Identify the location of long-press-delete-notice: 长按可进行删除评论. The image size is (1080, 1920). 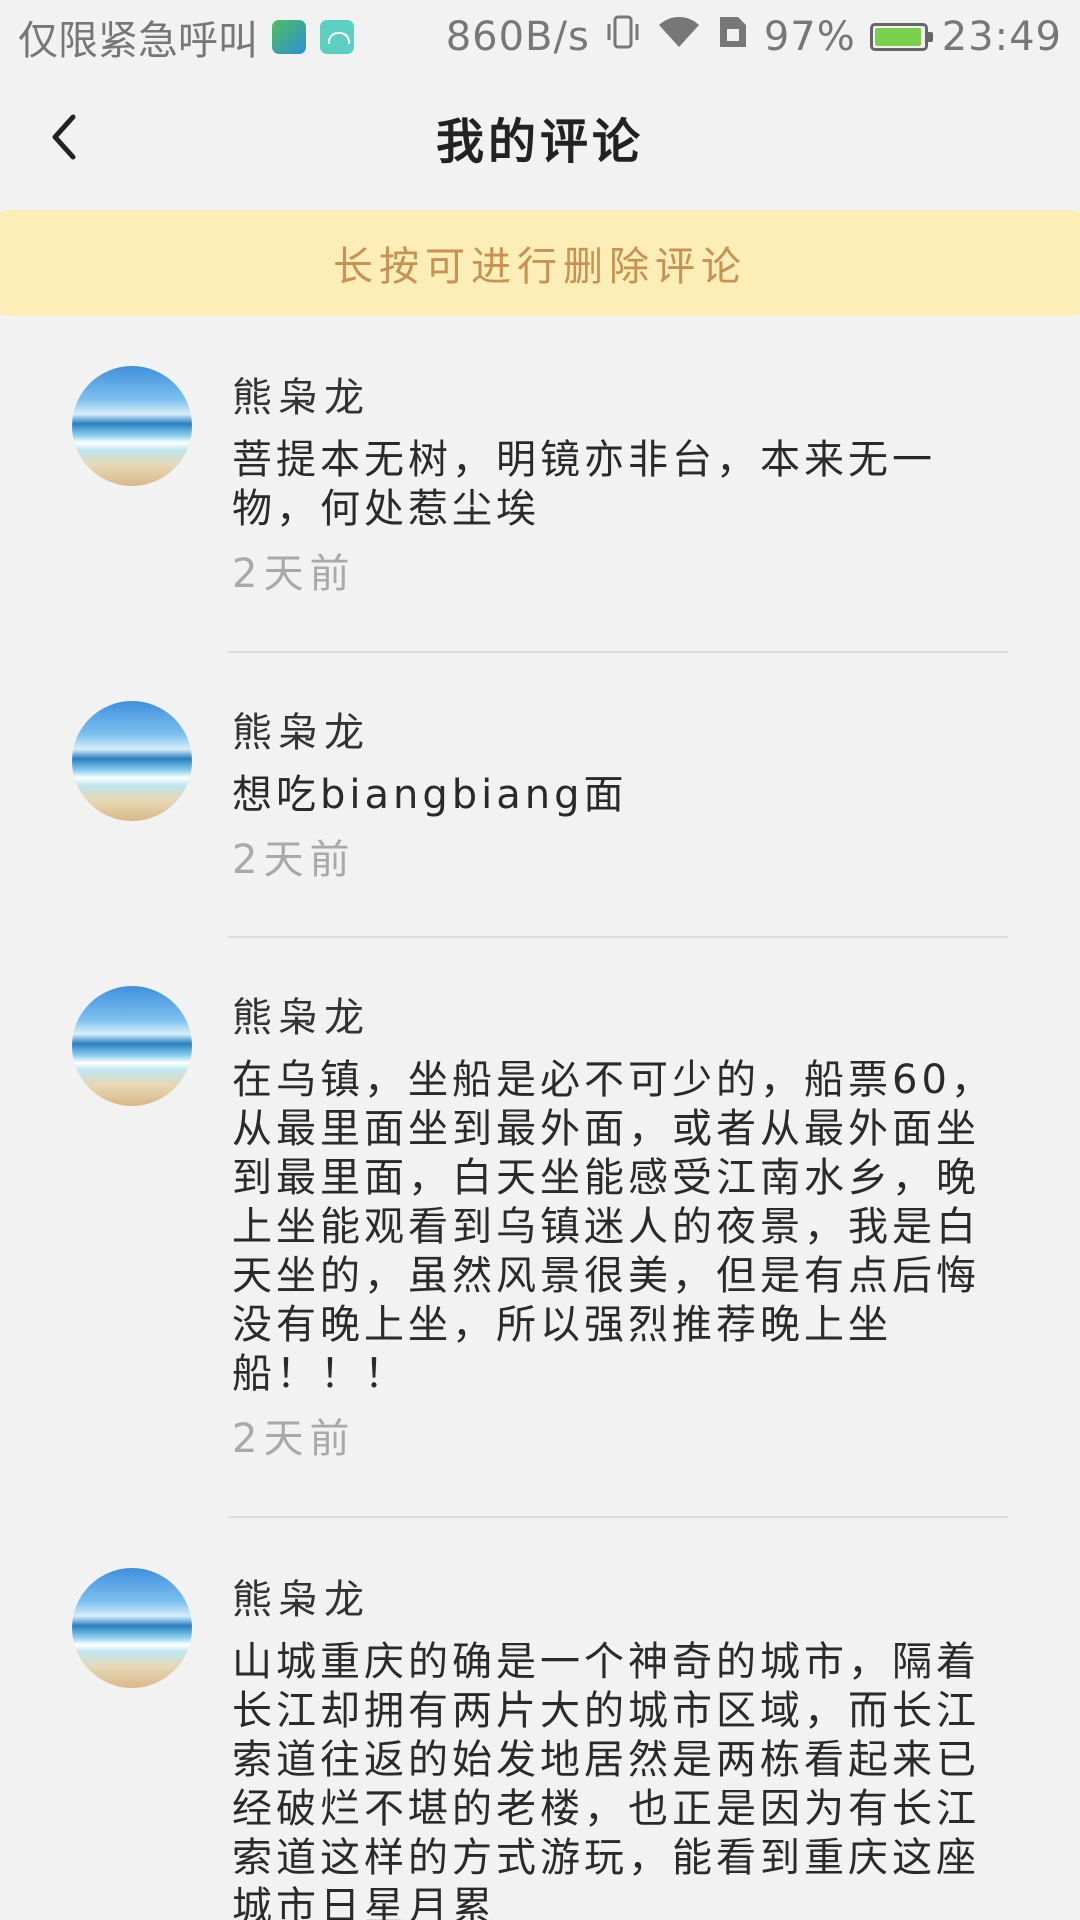
(540, 263).